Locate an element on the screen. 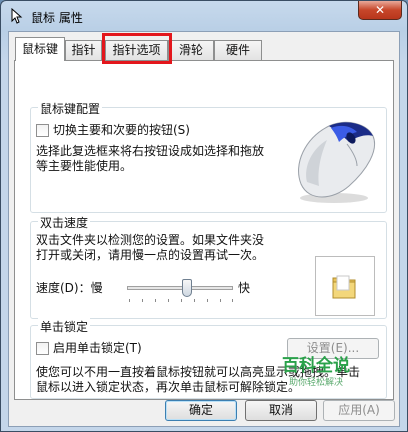  test-folder-area is located at coordinates (345, 286).